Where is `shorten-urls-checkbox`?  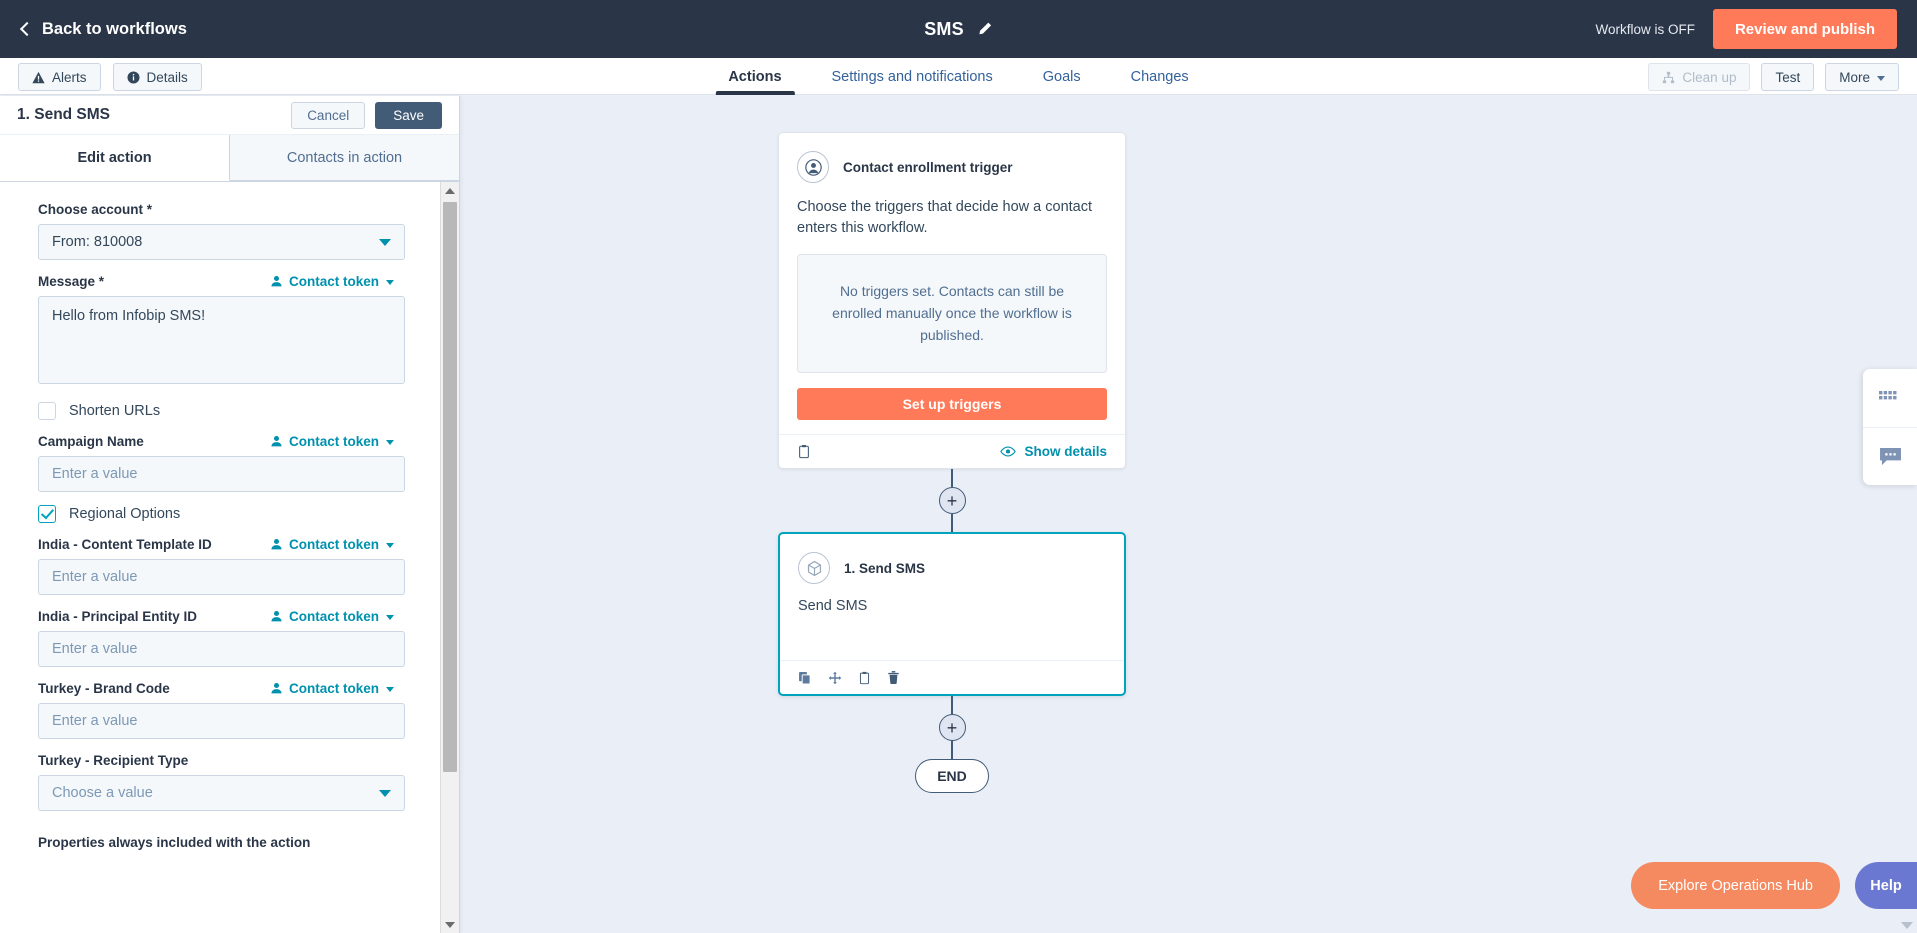
shorten-urls-checkbox is located at coordinates (47, 411).